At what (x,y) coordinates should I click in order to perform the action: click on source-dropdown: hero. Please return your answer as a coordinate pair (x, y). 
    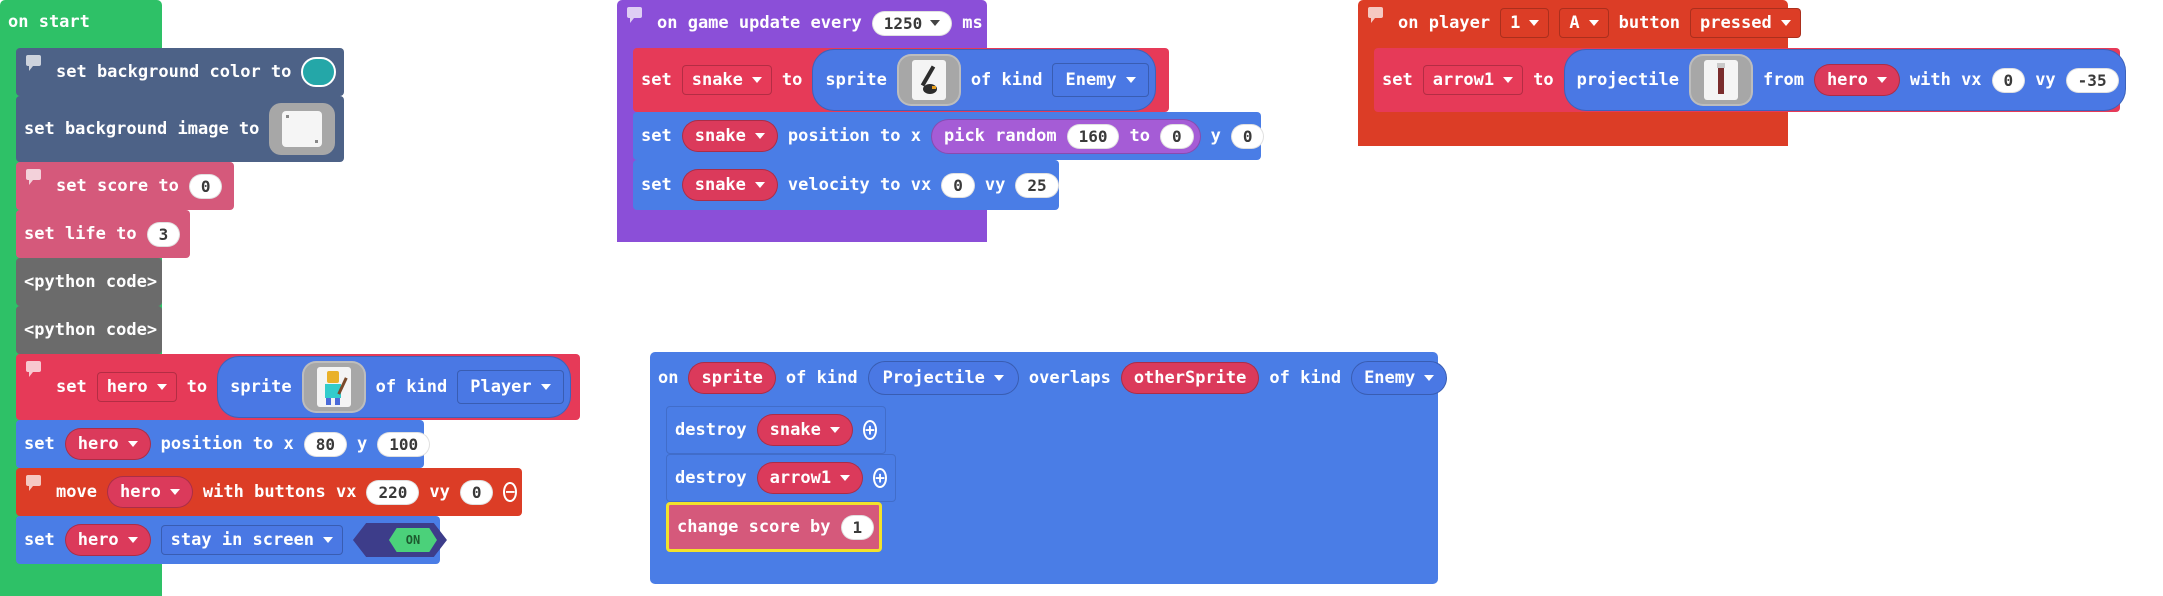
    Looking at the image, I should click on (1856, 80).